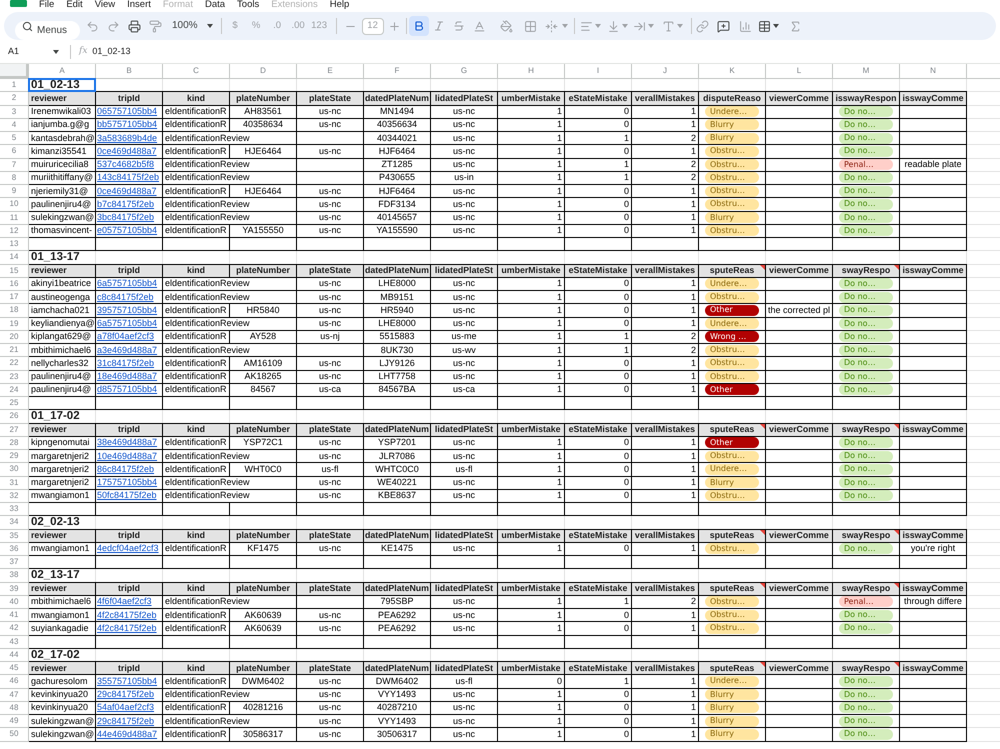  I want to click on row-number: 12, so click(14, 231).